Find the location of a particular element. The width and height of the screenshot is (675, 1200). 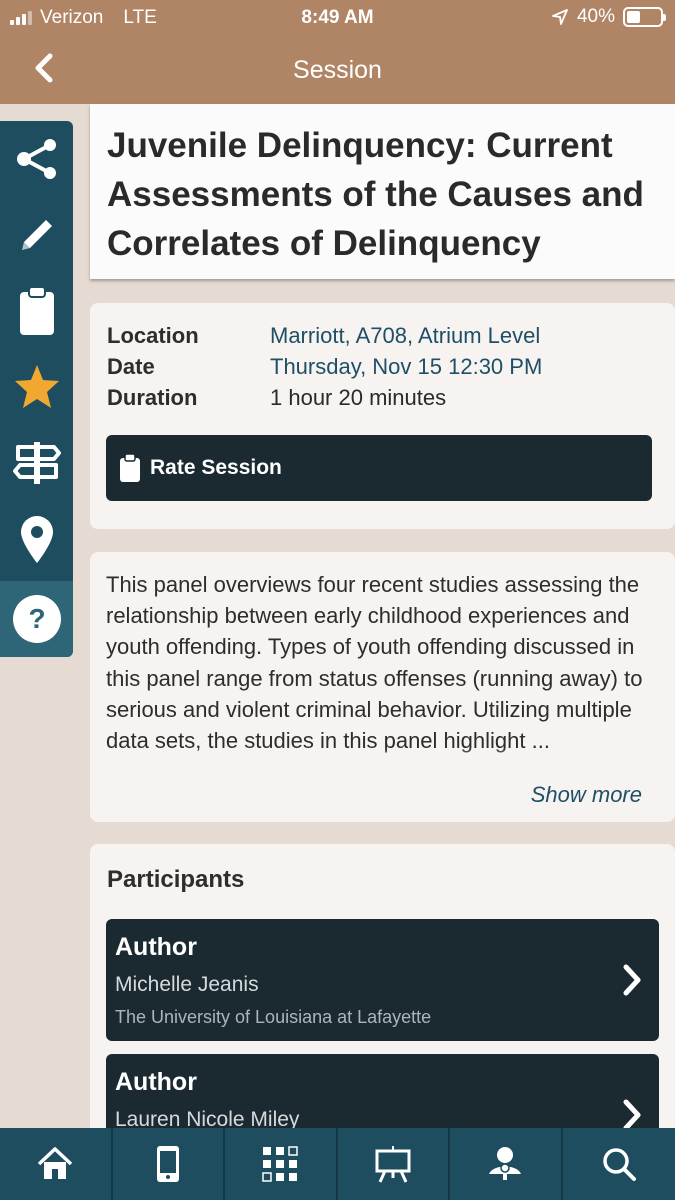

participants-heading: Participants is located at coordinates (176, 879).